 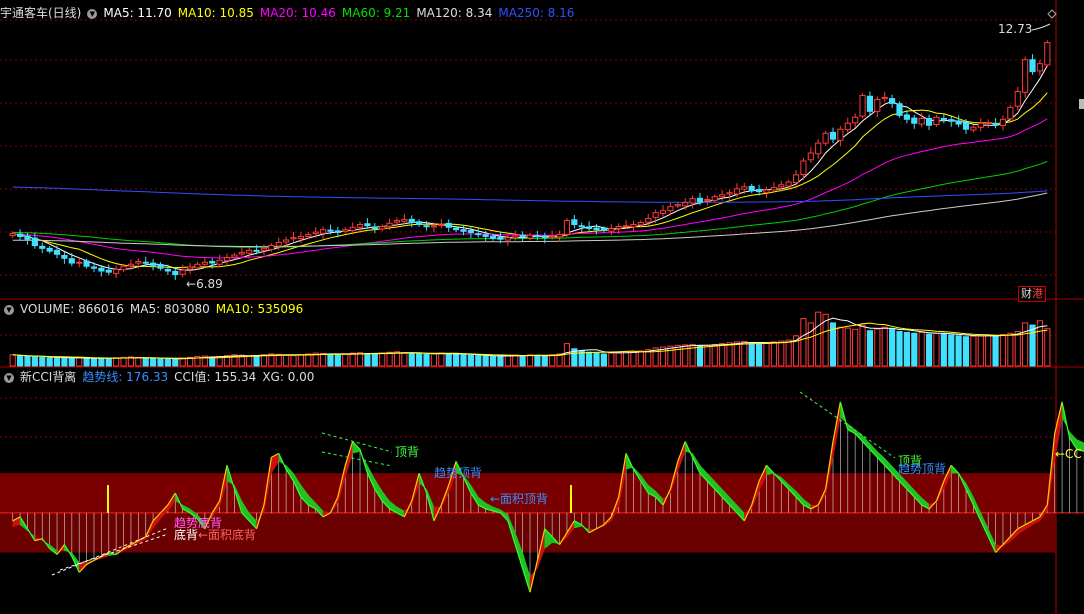 I want to click on high-arrow, so click(x=1041, y=27).